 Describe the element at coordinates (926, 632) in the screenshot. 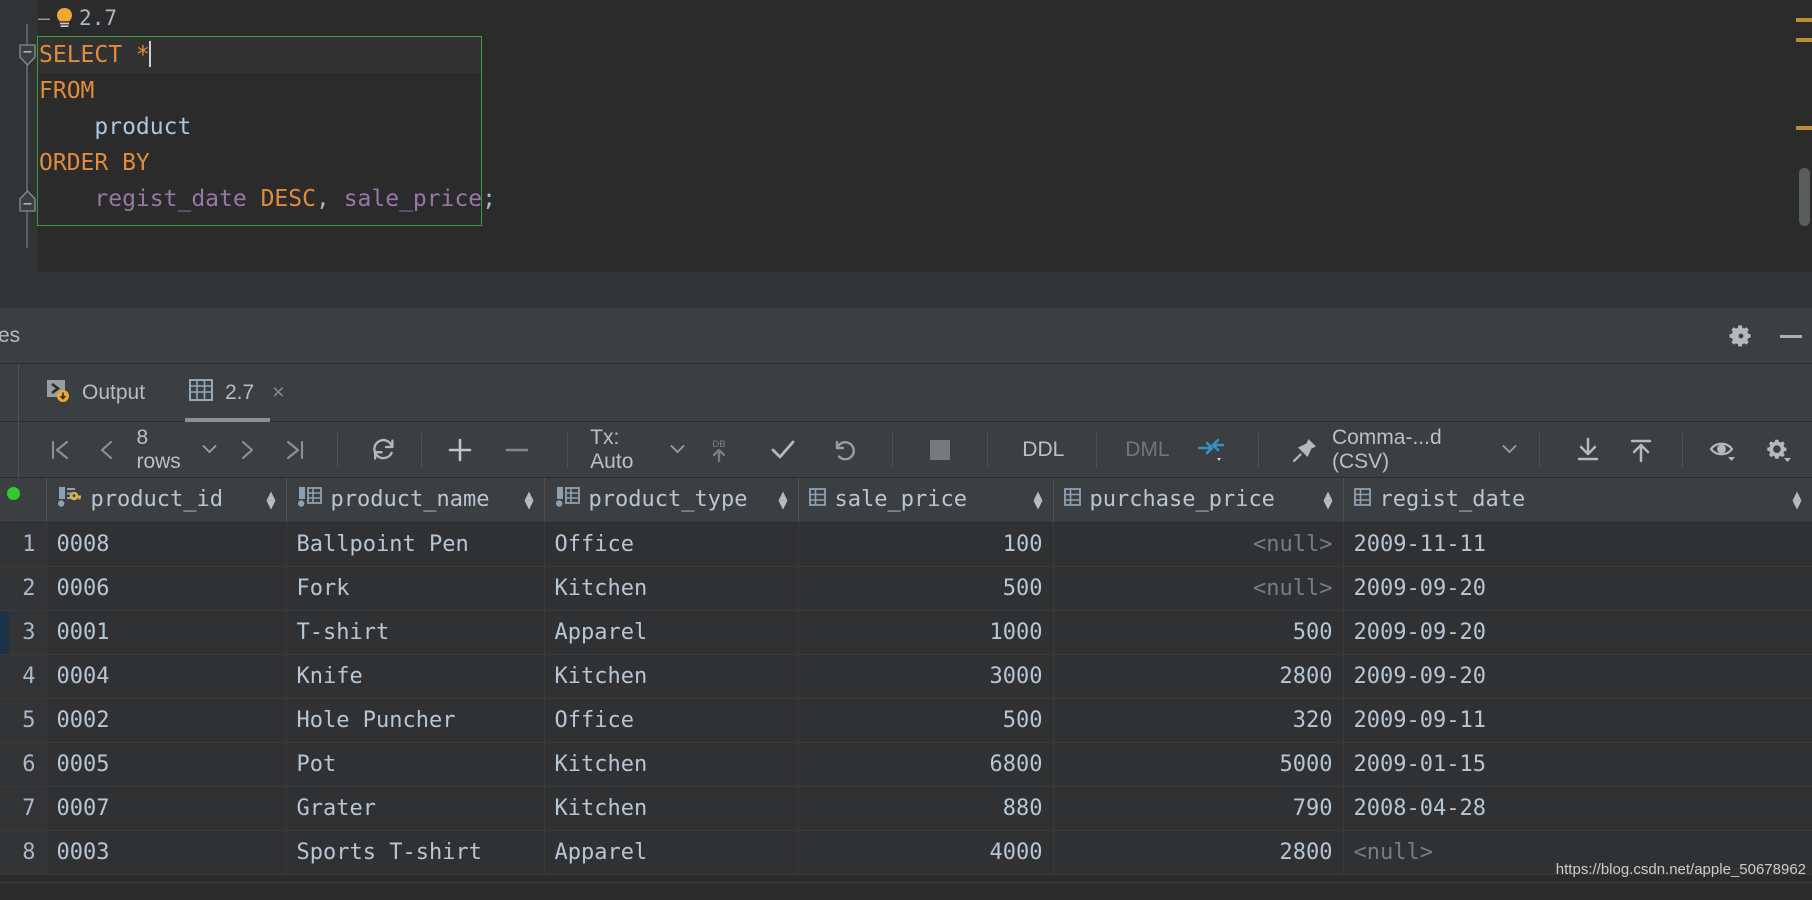

I see `cell-sale-price: 1000` at that location.